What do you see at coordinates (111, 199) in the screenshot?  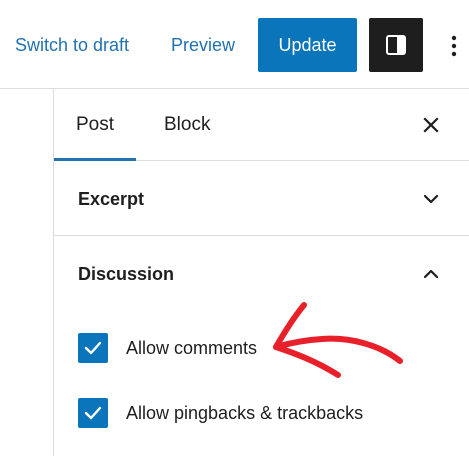 I see `excerpt-panel-title: Excerpt` at bounding box center [111, 199].